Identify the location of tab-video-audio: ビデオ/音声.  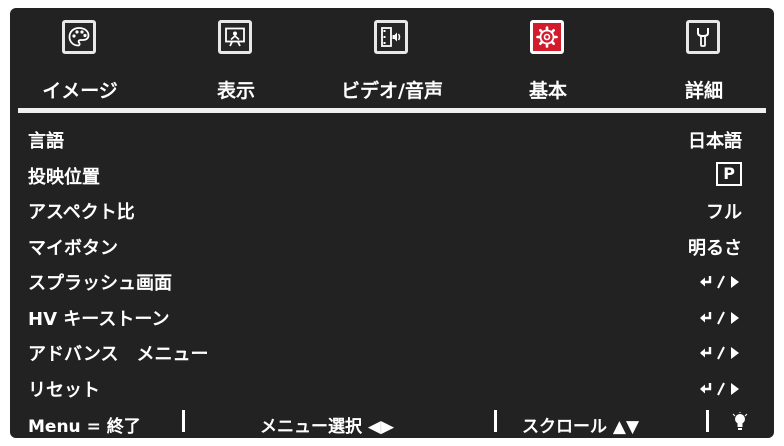
(392, 59).